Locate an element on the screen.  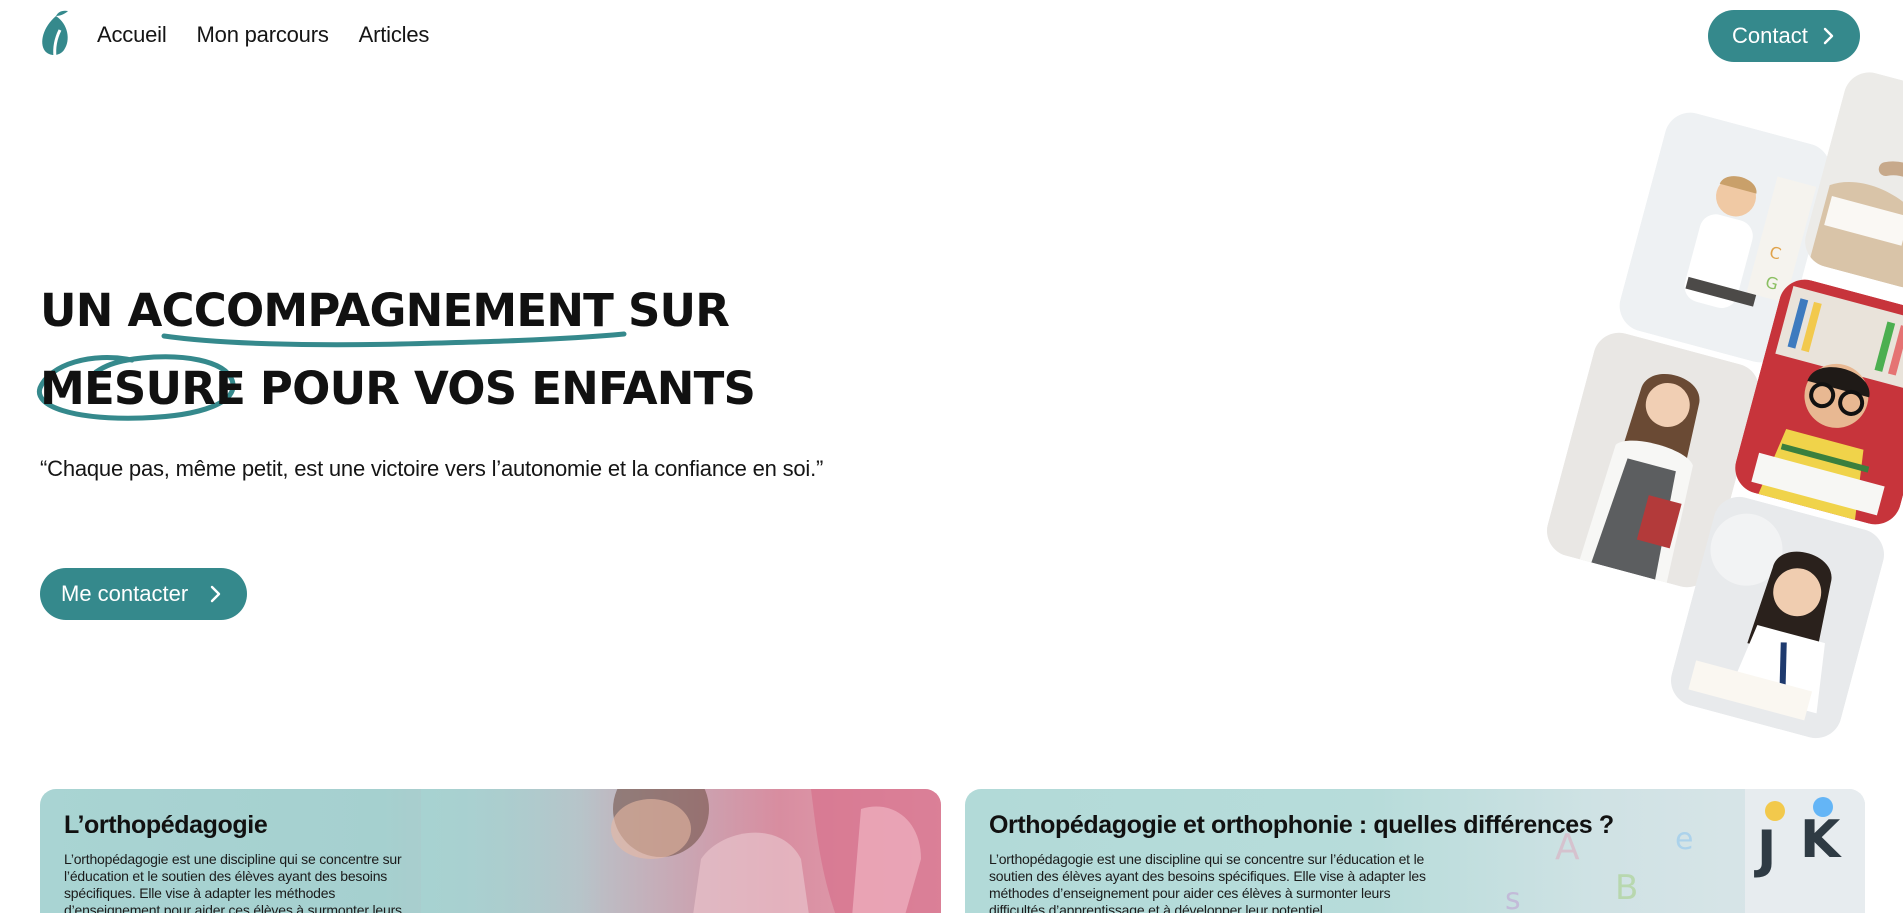
hero-title-word-un: UN is located at coordinates (84, 310).